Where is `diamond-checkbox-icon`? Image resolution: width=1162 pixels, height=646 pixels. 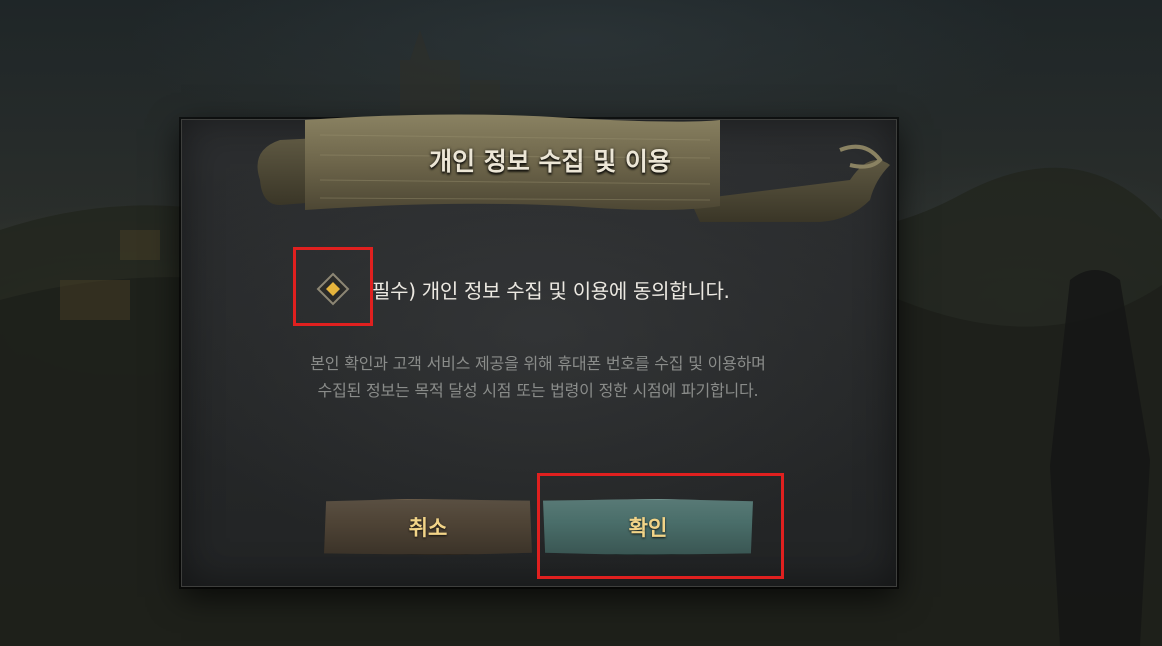 diamond-checkbox-icon is located at coordinates (333, 289).